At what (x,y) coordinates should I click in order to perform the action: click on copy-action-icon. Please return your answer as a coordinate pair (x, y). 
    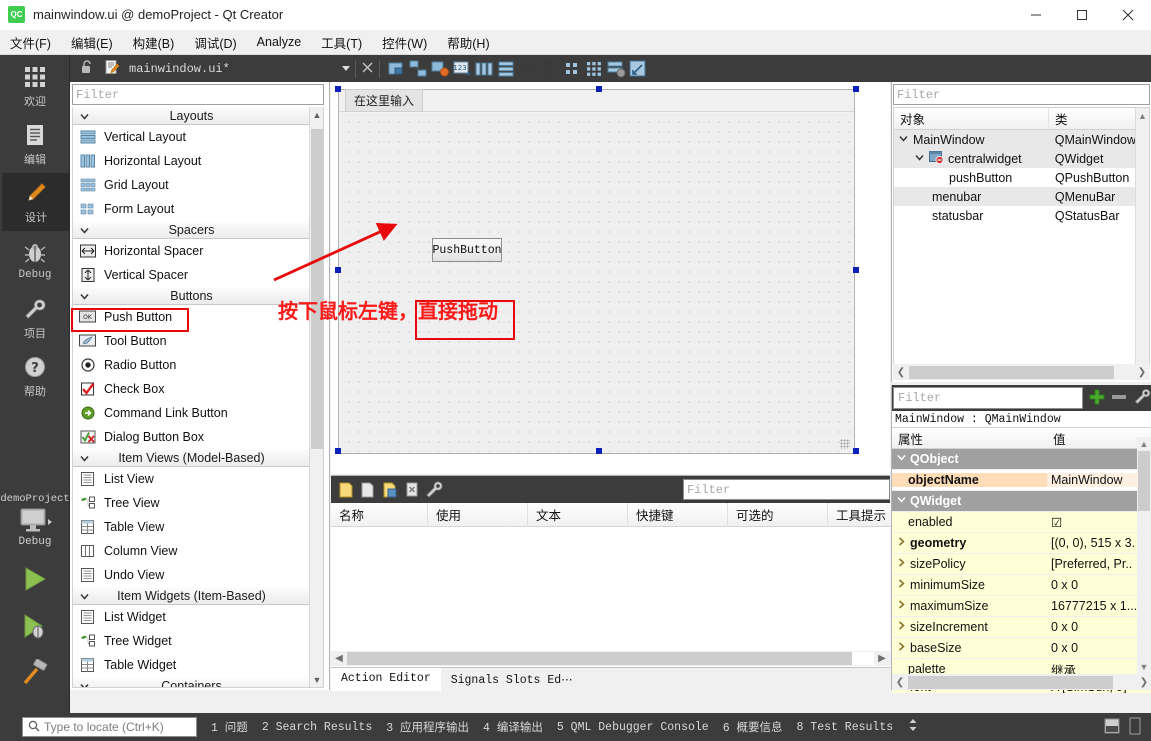
    Looking at the image, I should click on (368, 490).